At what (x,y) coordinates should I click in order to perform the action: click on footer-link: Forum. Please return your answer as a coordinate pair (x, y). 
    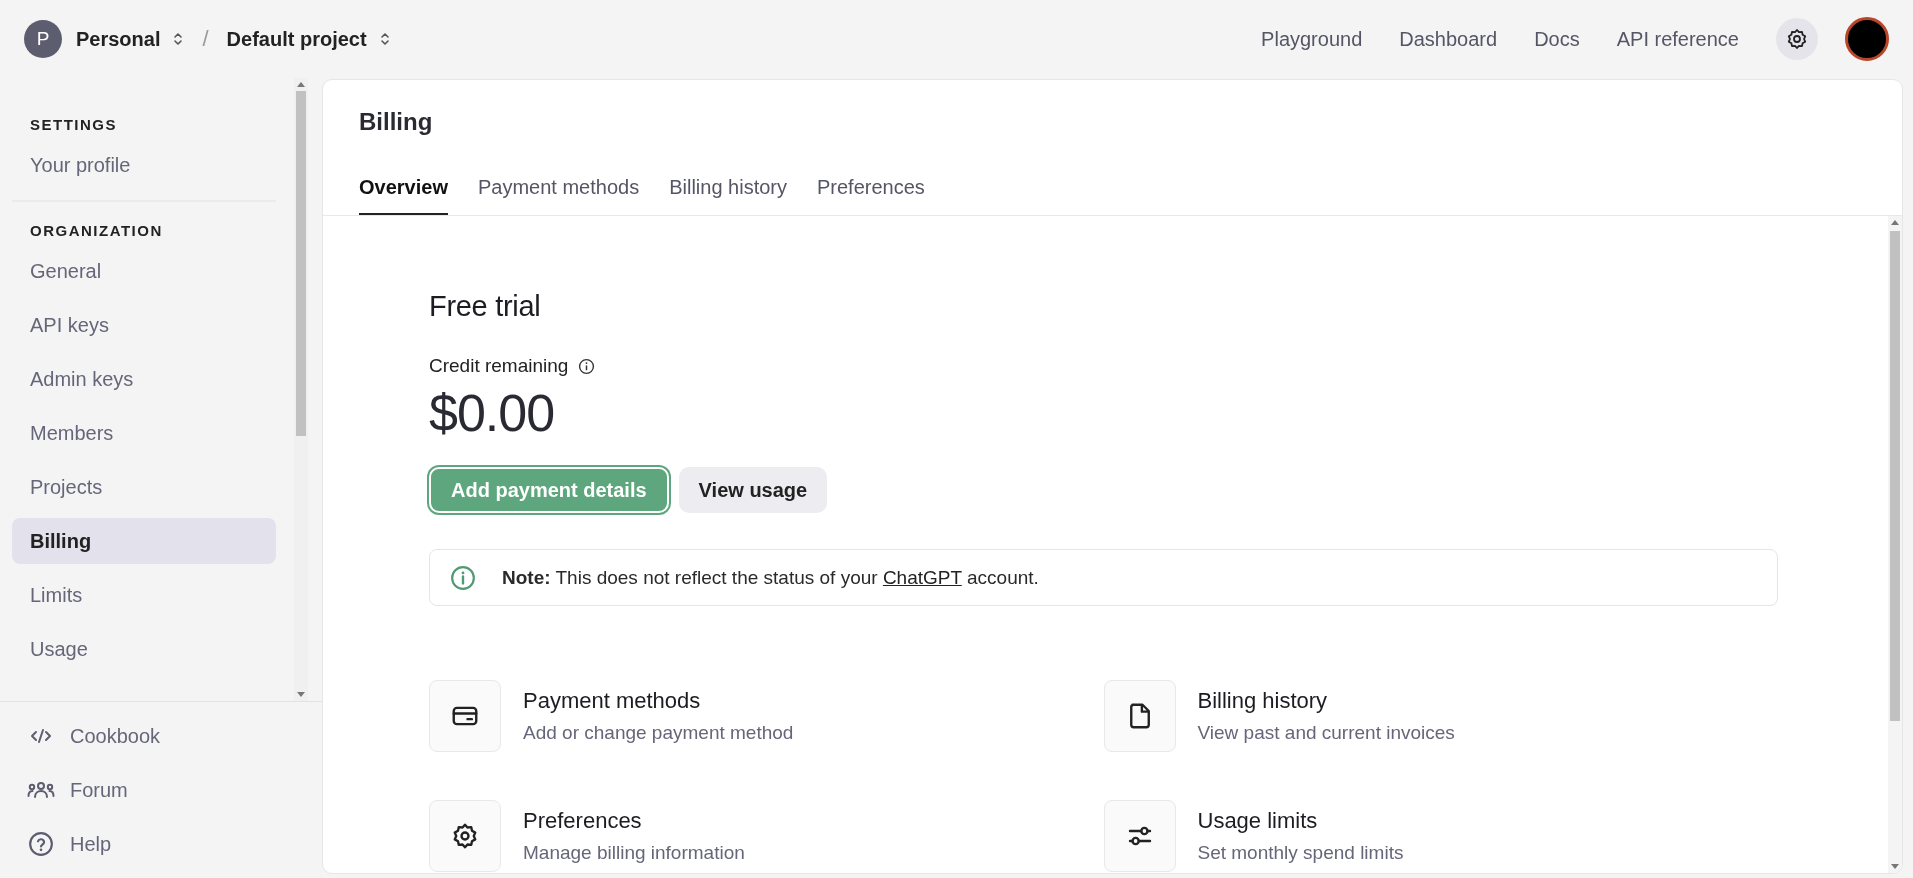
    Looking at the image, I should click on (174, 790).